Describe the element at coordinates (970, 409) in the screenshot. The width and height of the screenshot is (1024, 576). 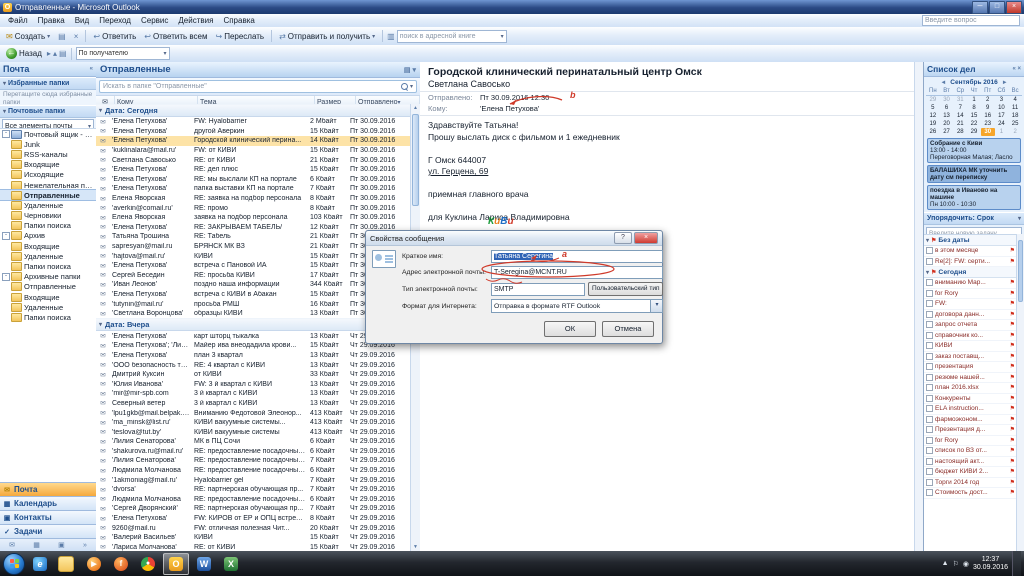
I see `task-item: ELA instruction... ⚑` at that location.